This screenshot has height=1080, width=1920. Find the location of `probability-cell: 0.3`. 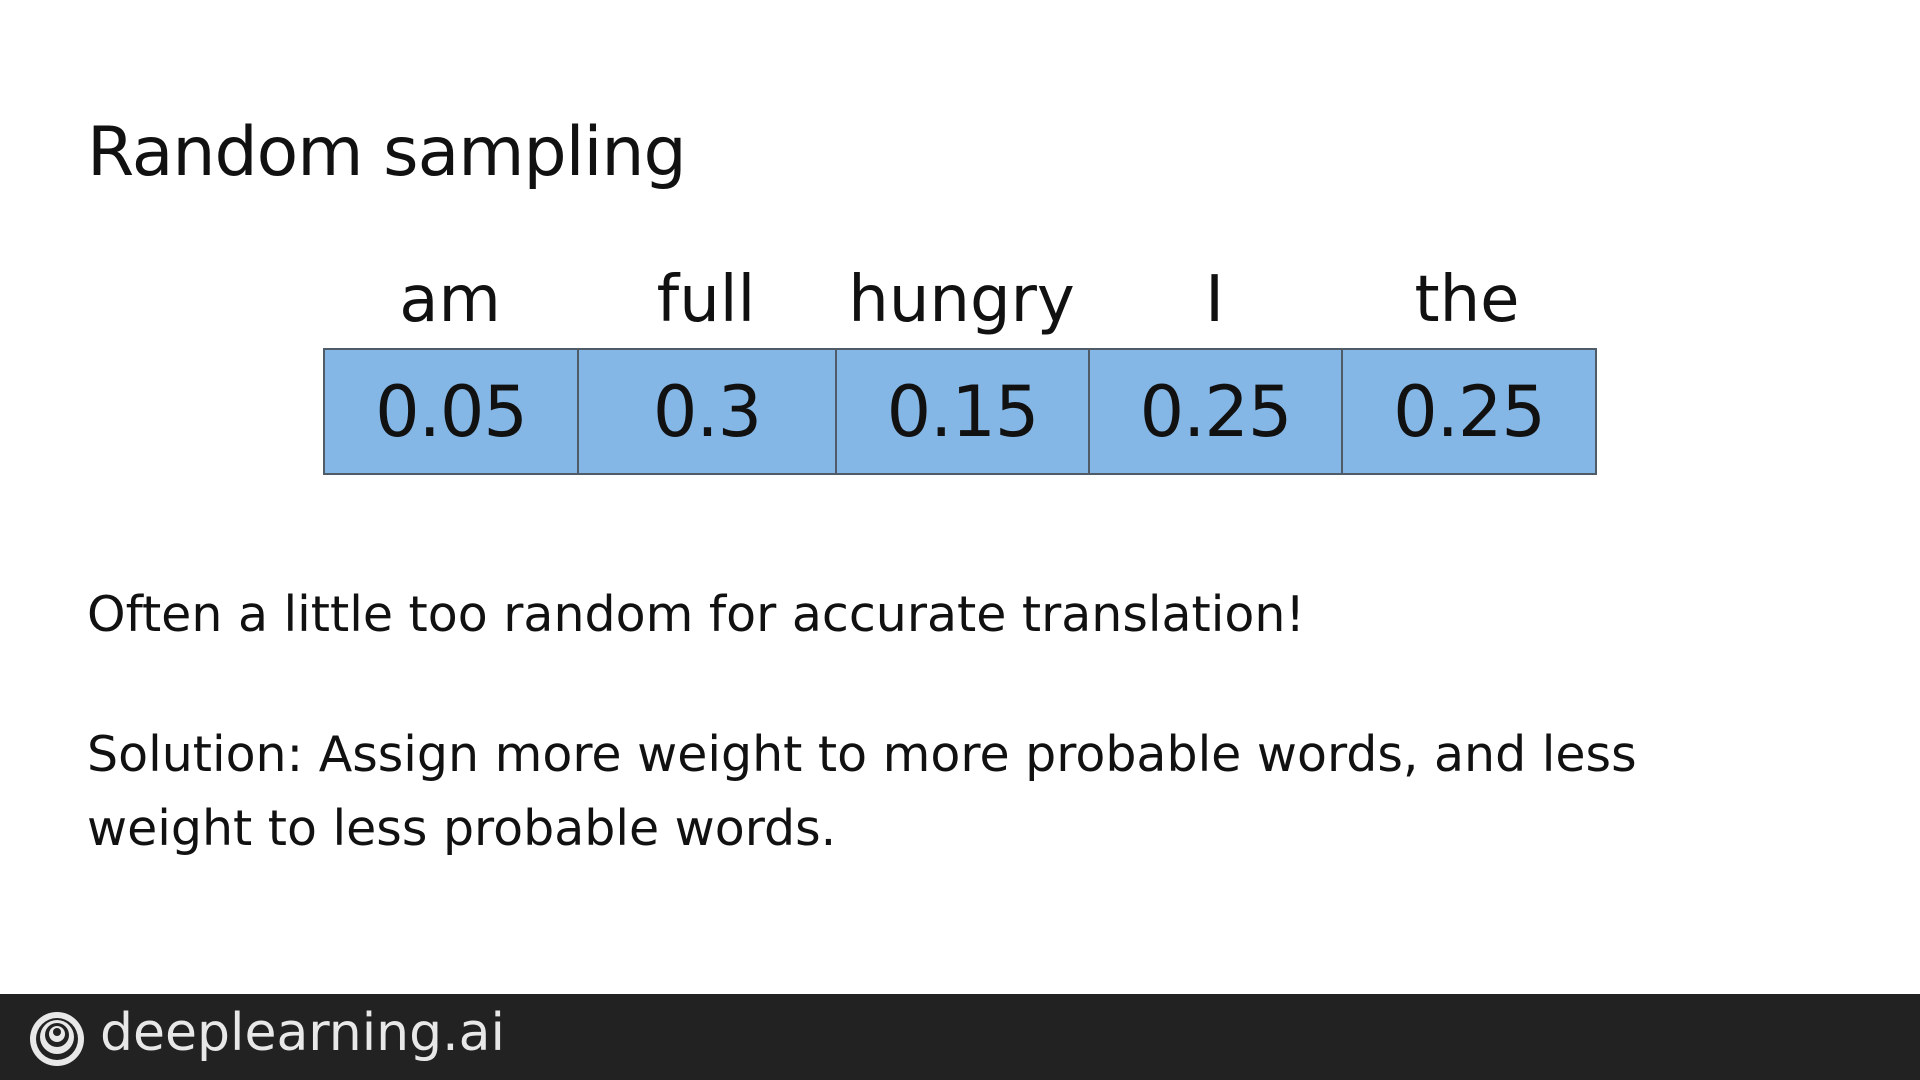

probability-cell: 0.3 is located at coordinates (708, 411).